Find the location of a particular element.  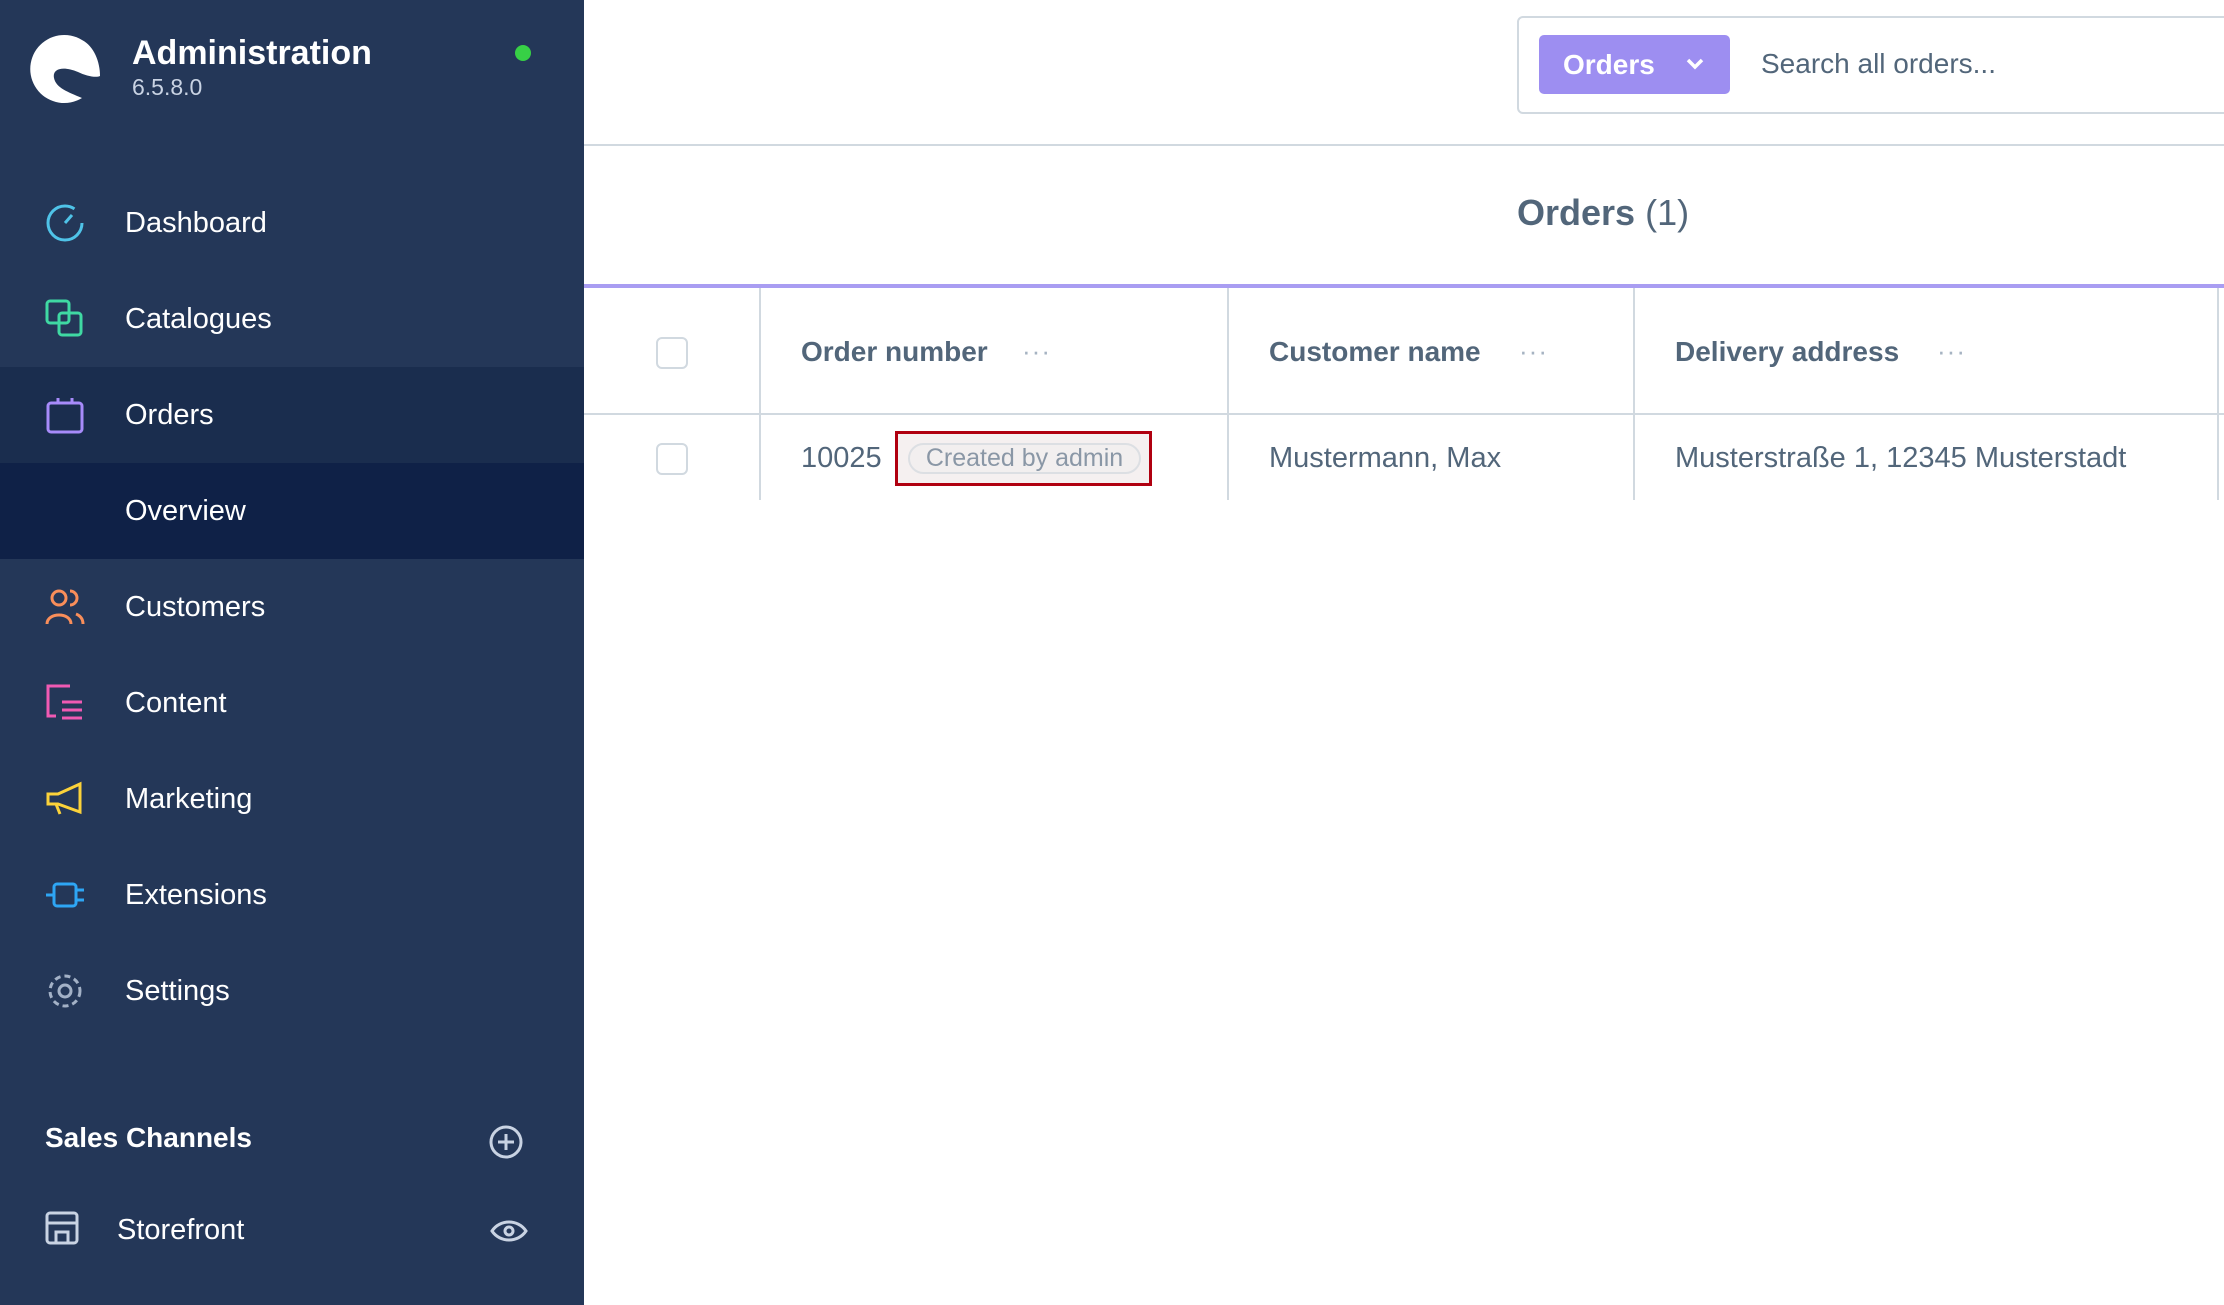

column-header-delivery-address: Delivery address is located at coordinates (1787, 352).